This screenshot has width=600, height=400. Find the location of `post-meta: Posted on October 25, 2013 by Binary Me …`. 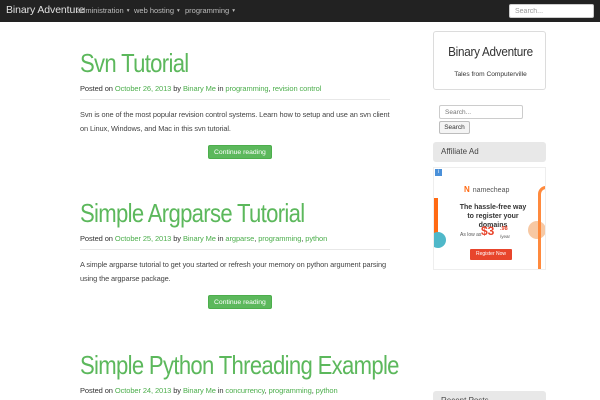

post-meta: Posted on October 25, 2013 by Binary Me … is located at coordinates (204, 238).